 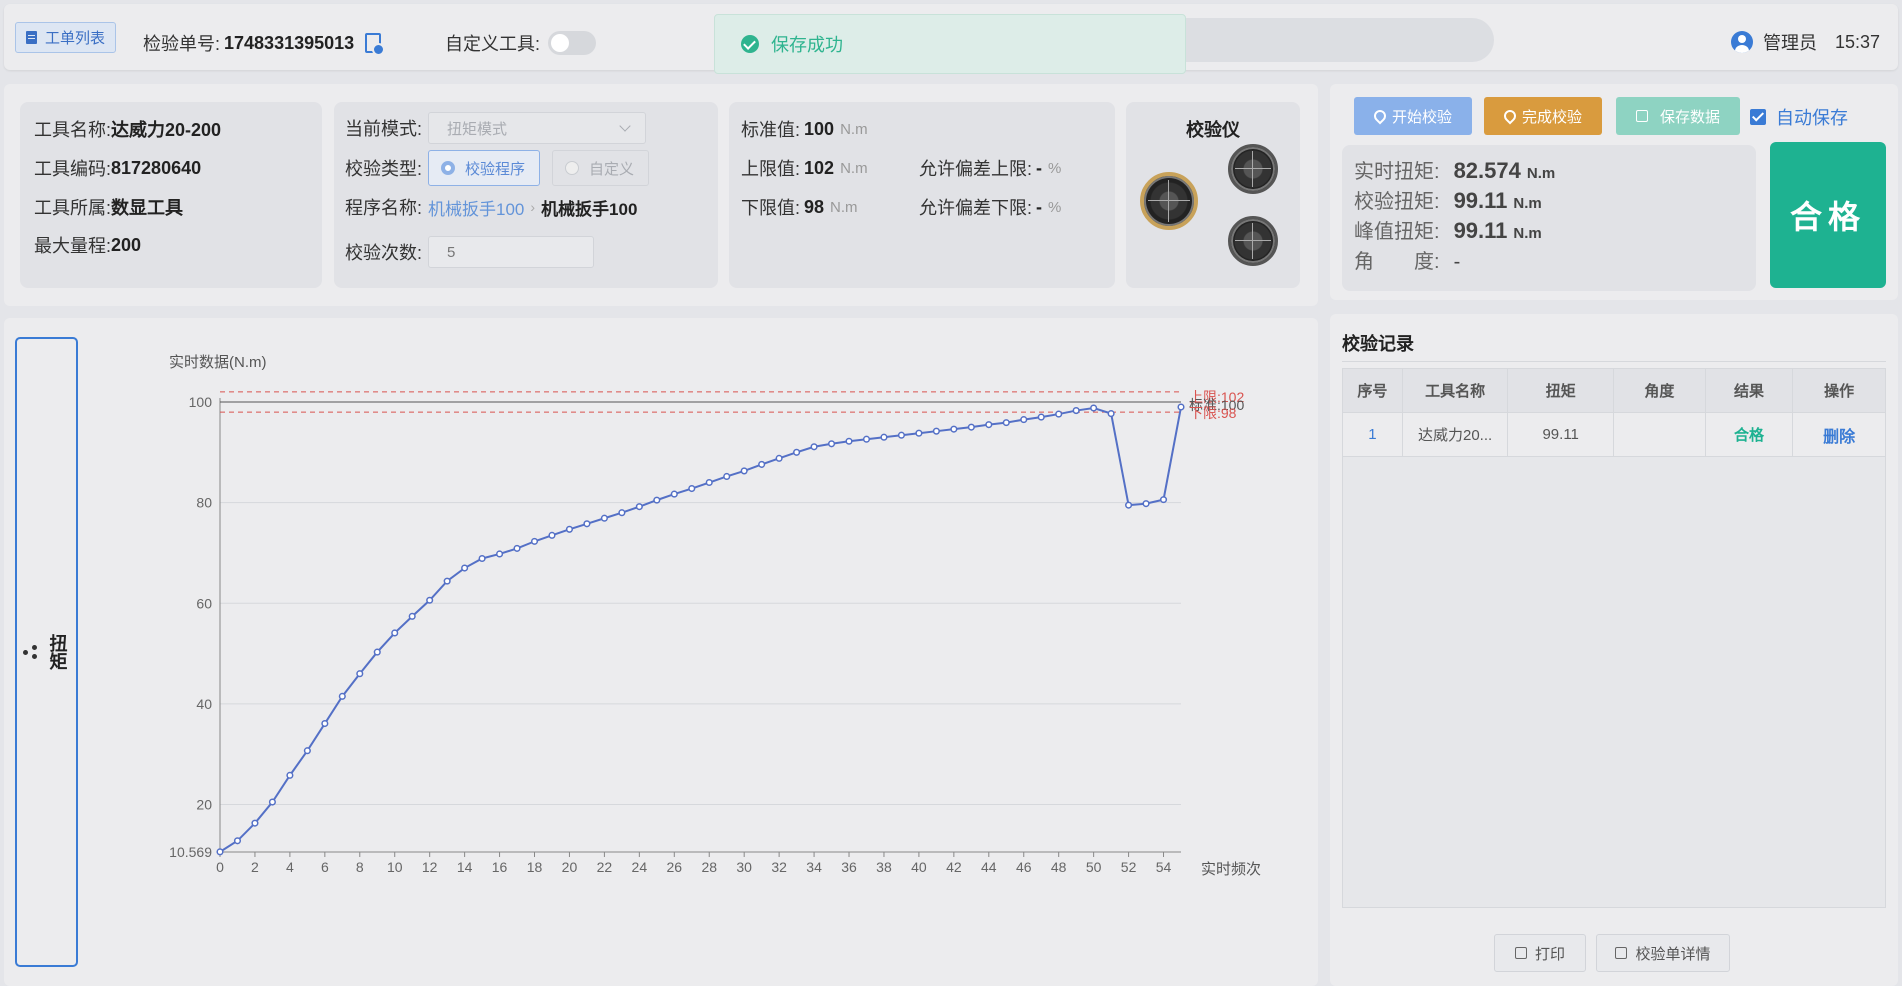 I want to click on tool-code-label: 工具编码:, so click(x=73, y=169).